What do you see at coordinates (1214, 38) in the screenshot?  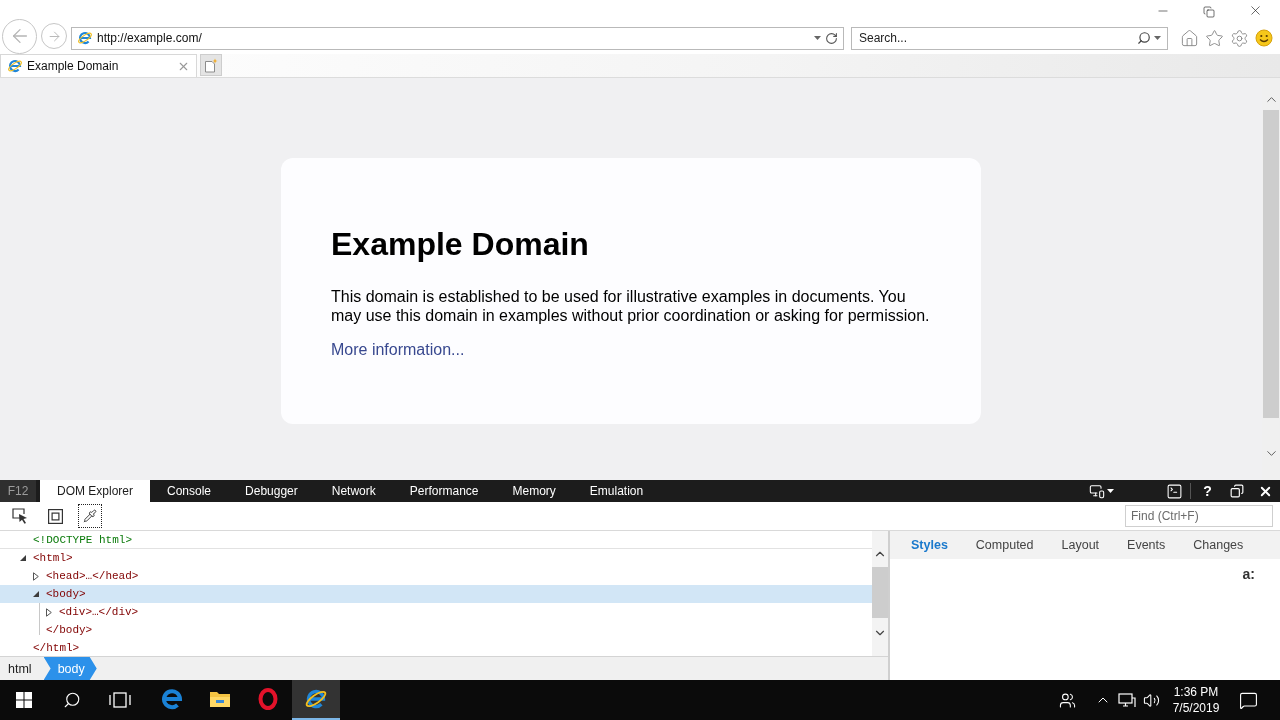 I see `star-icon` at bounding box center [1214, 38].